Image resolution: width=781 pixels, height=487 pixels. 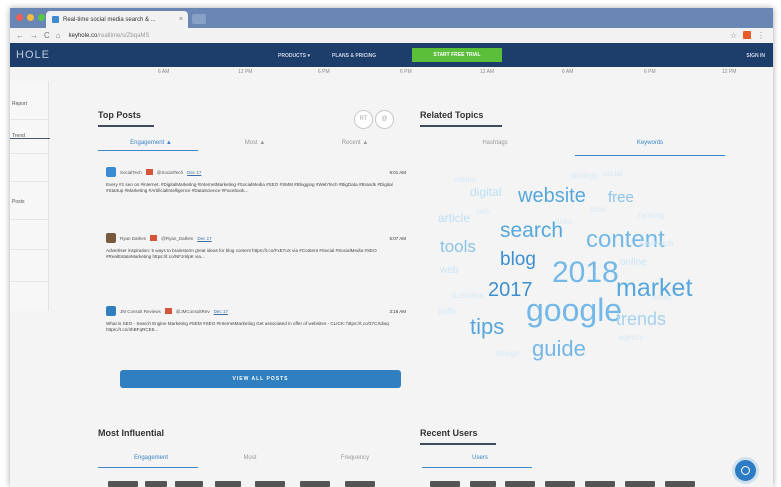 What do you see at coordinates (355, 458) in the screenshot?
I see `tab-frequency: Frequency` at bounding box center [355, 458].